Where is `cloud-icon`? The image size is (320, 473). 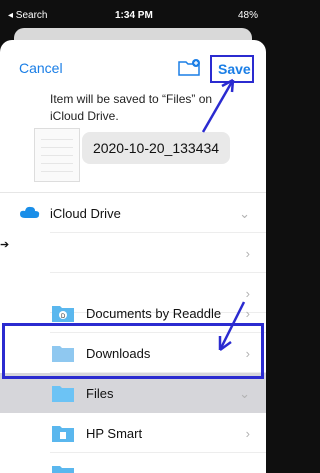
cloud-icon is located at coordinates (30, 212).